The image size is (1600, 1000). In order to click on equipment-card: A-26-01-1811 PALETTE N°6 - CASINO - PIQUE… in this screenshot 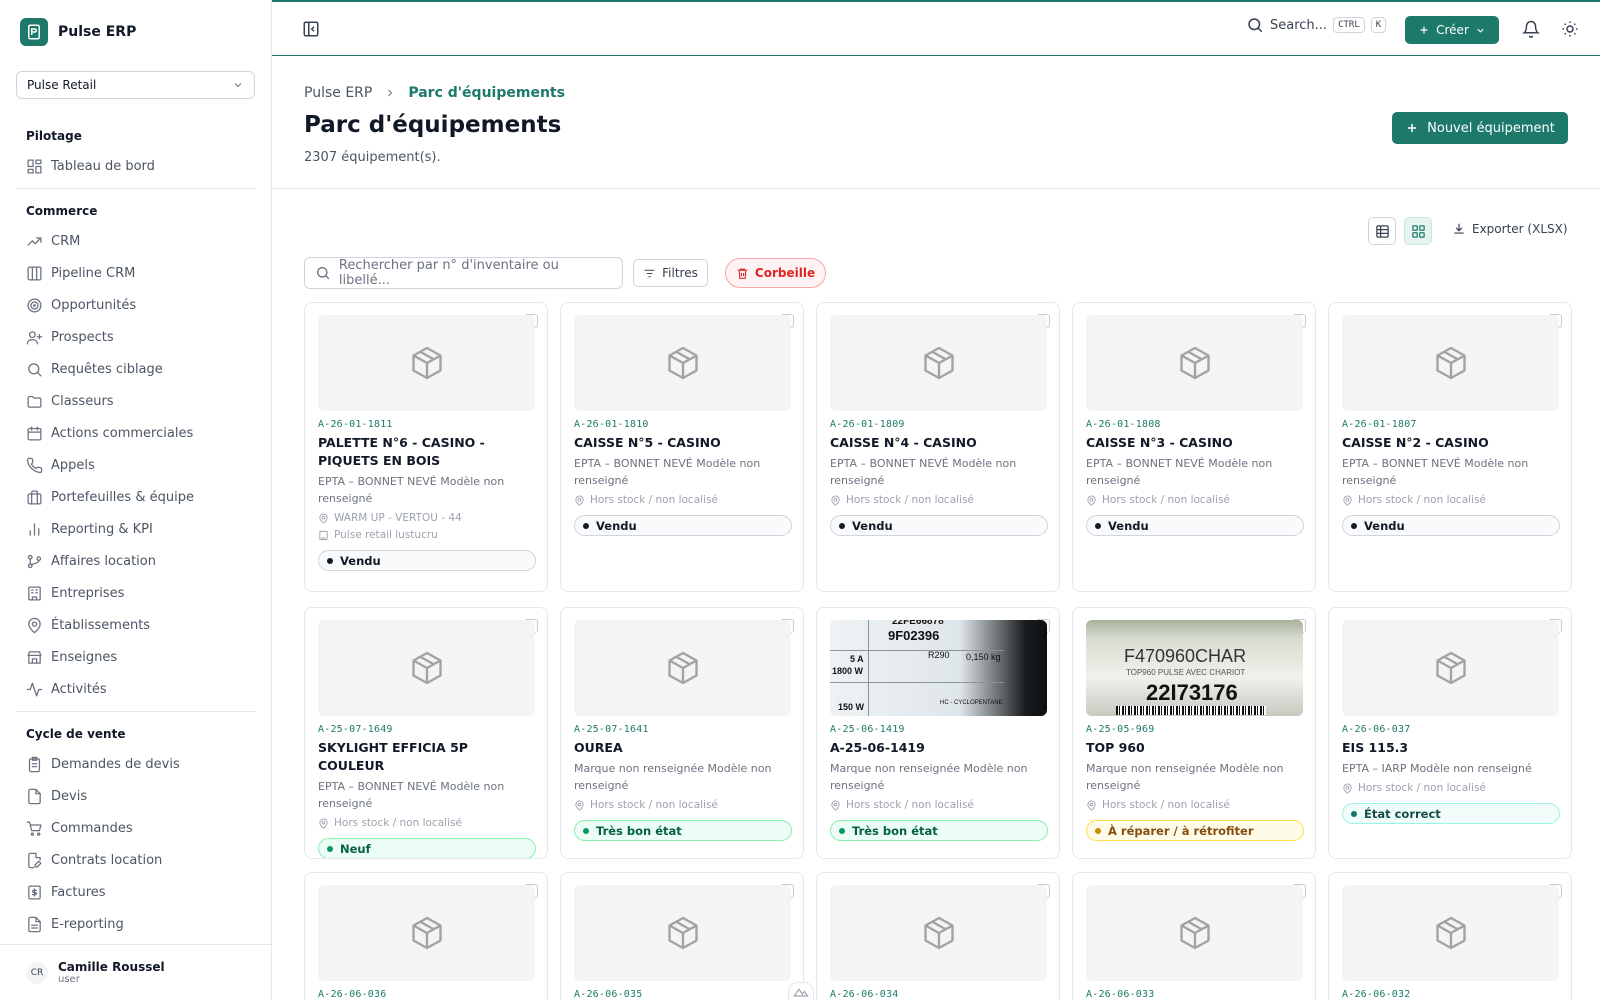, I will do `click(426, 447)`.